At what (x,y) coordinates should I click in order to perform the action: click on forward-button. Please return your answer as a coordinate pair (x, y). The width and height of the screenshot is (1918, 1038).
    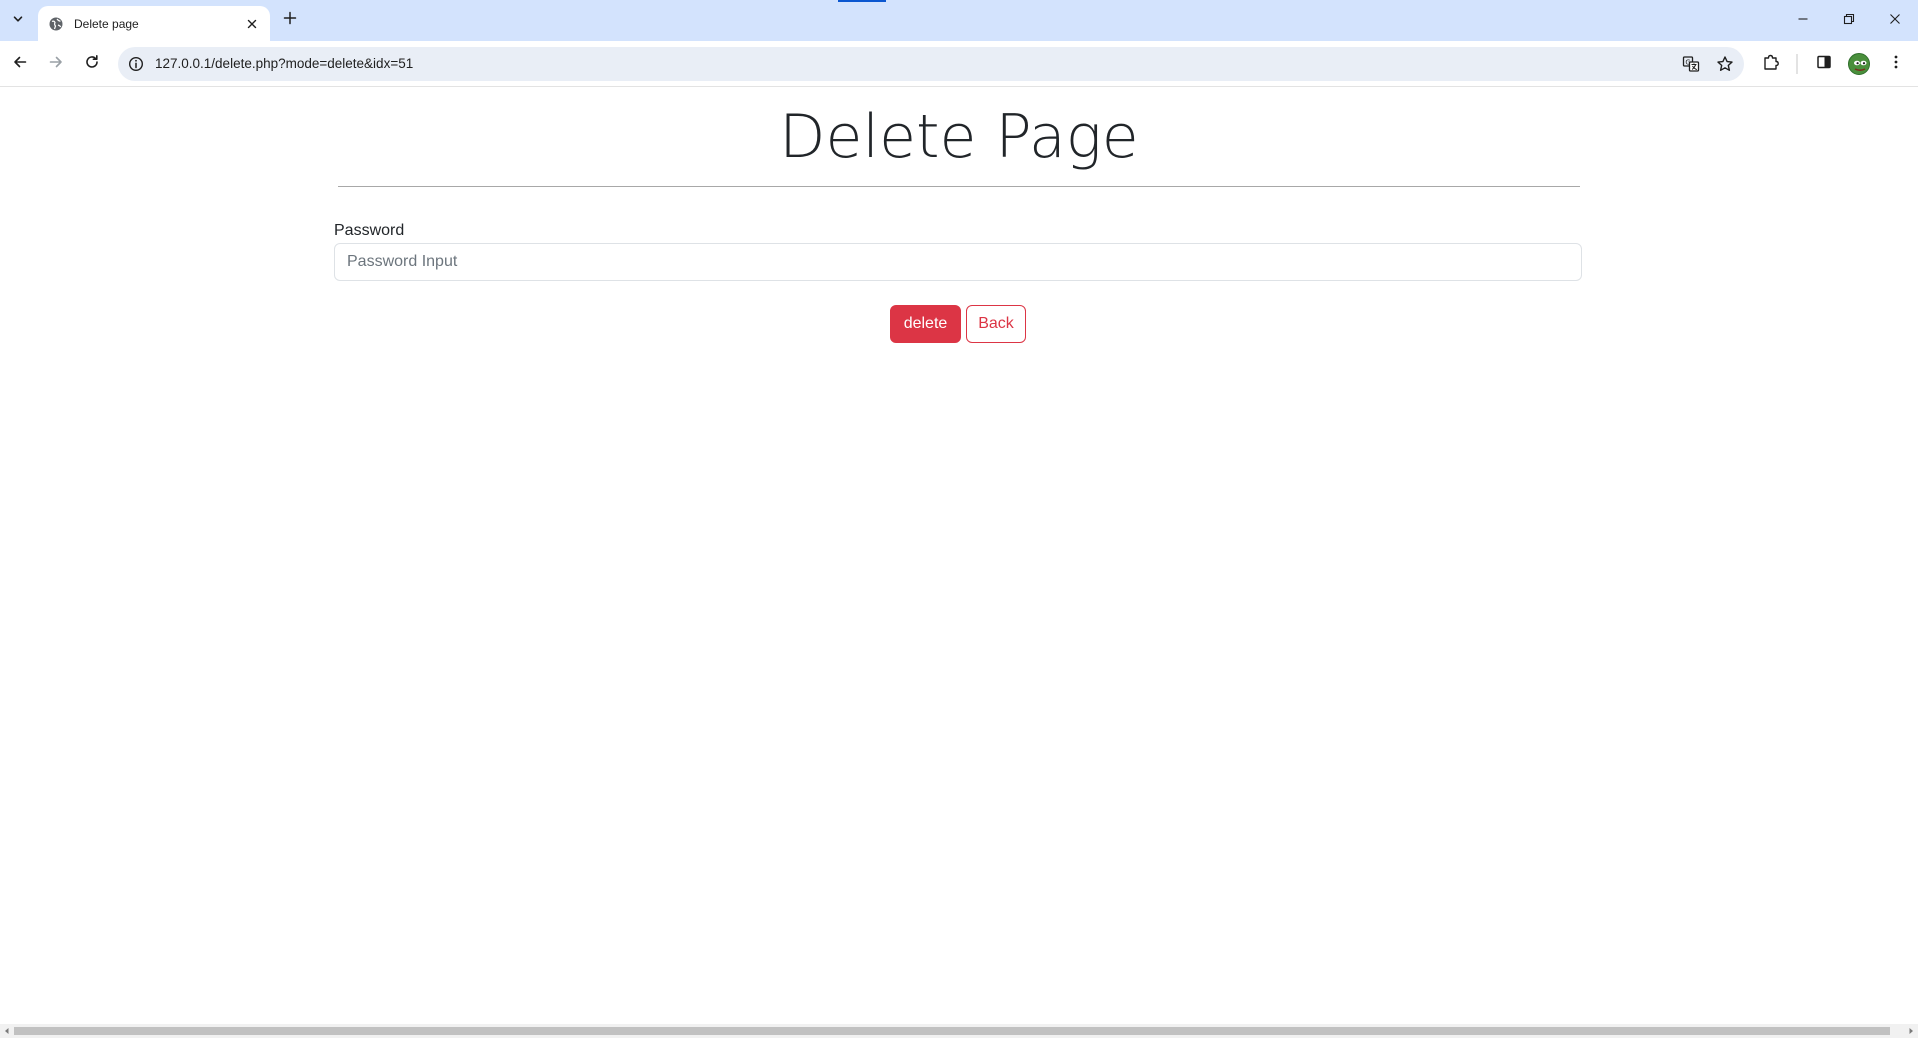
    Looking at the image, I should click on (56, 64).